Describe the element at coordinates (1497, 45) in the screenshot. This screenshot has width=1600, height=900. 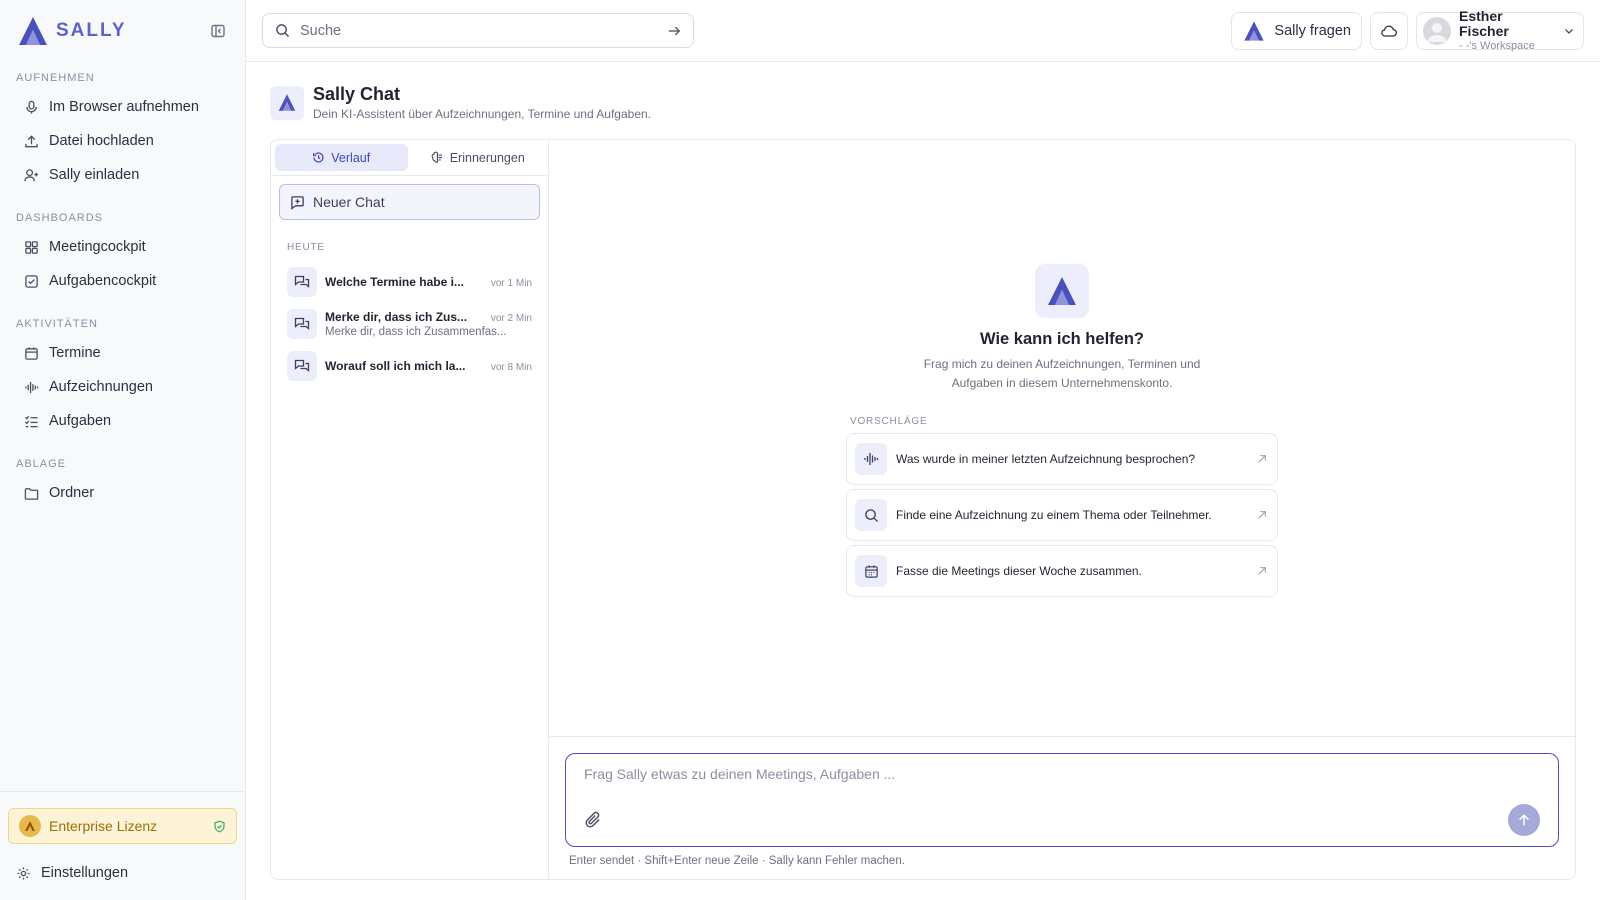
I see `user-workspace: - -'s Workspace` at that location.